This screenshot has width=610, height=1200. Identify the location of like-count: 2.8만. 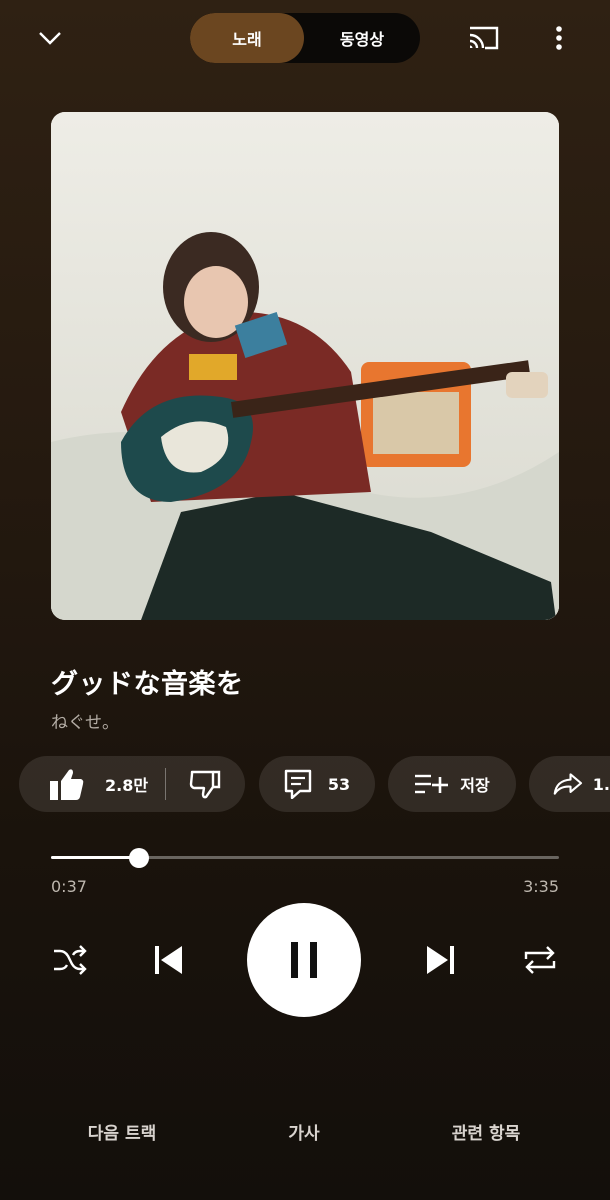
(127, 785).